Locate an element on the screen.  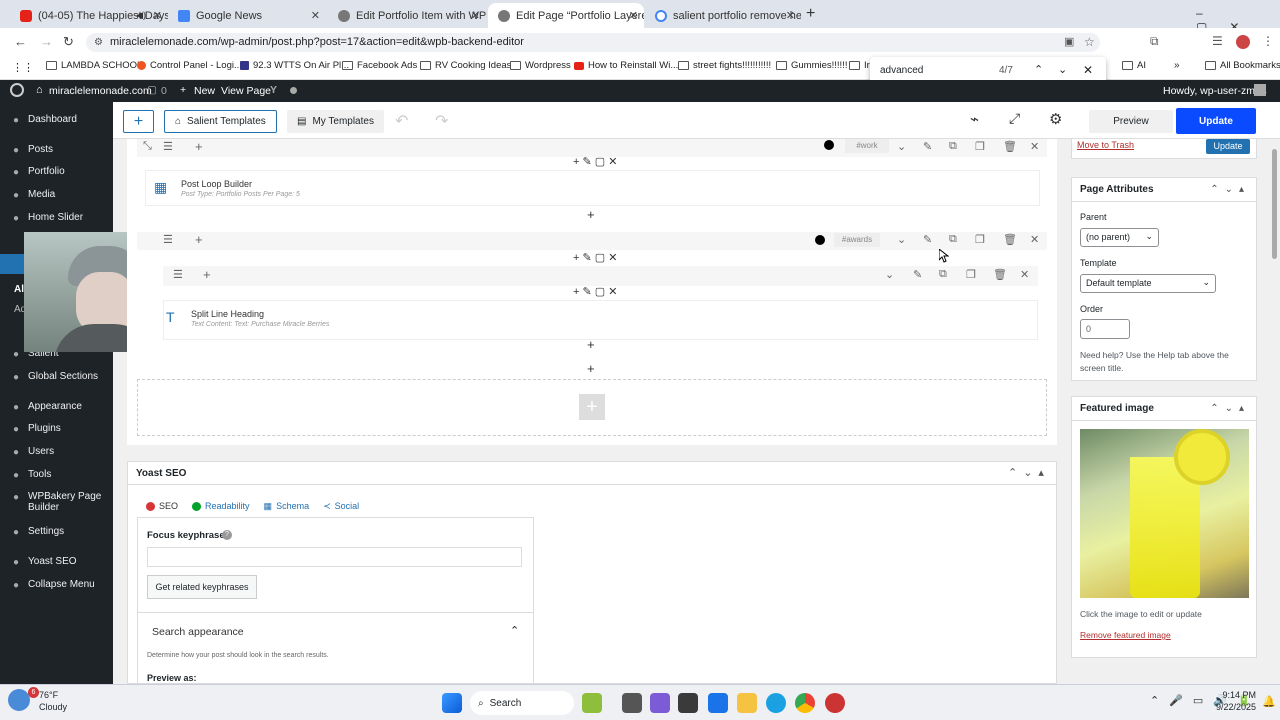
seo-icon: ⌁ is located at coordinates (974, 119).